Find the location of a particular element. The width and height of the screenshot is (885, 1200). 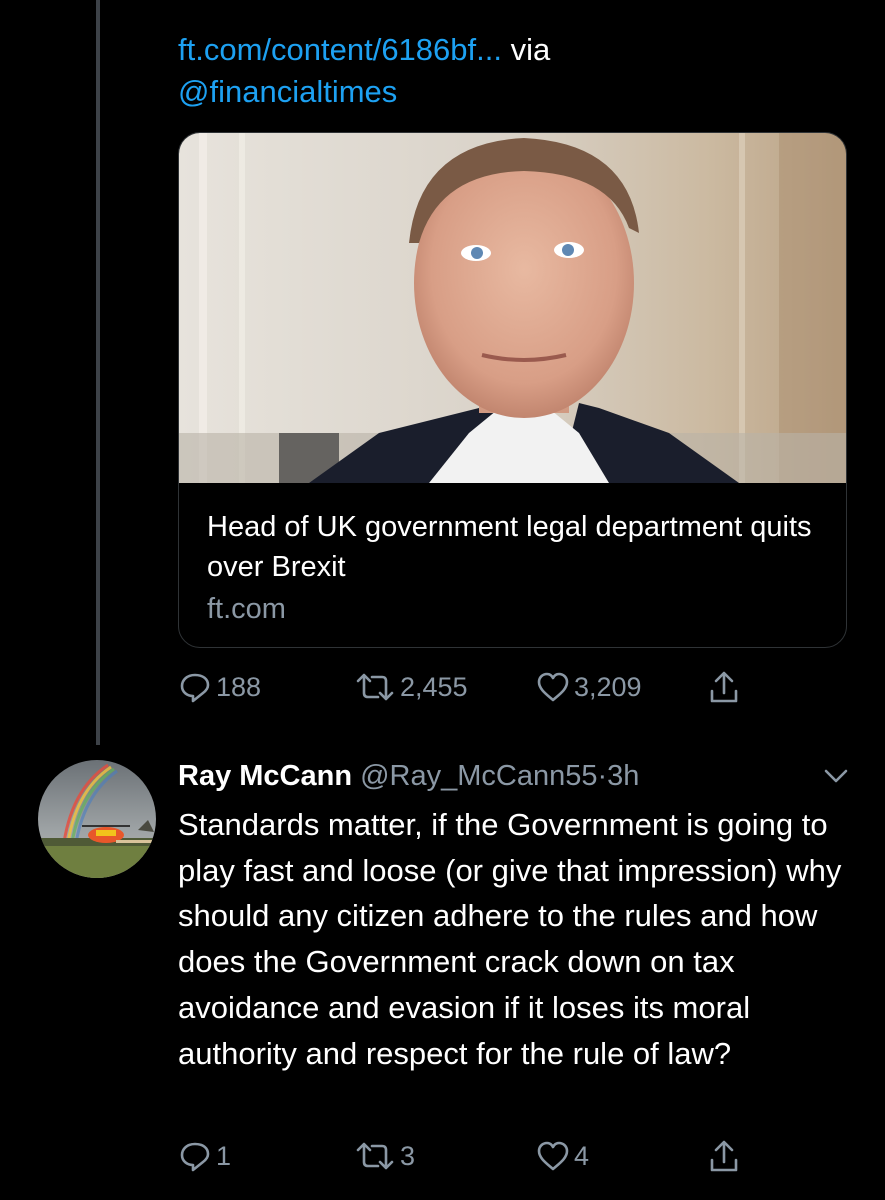

tweet-text-line: ft.com/content/6186bf... via is located at coordinates (364, 50).